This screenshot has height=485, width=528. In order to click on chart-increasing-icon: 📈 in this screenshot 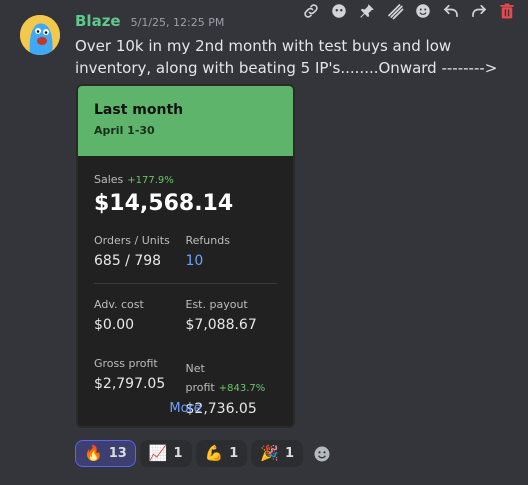, I will do `click(158, 453)`.